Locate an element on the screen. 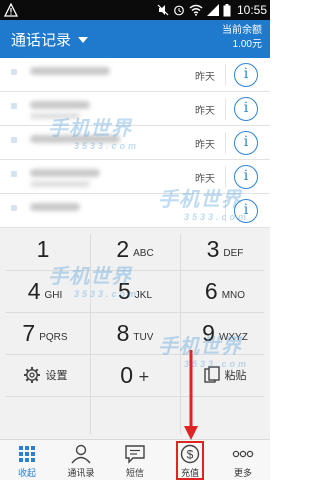  tab-label: 短信 is located at coordinates (134, 474).